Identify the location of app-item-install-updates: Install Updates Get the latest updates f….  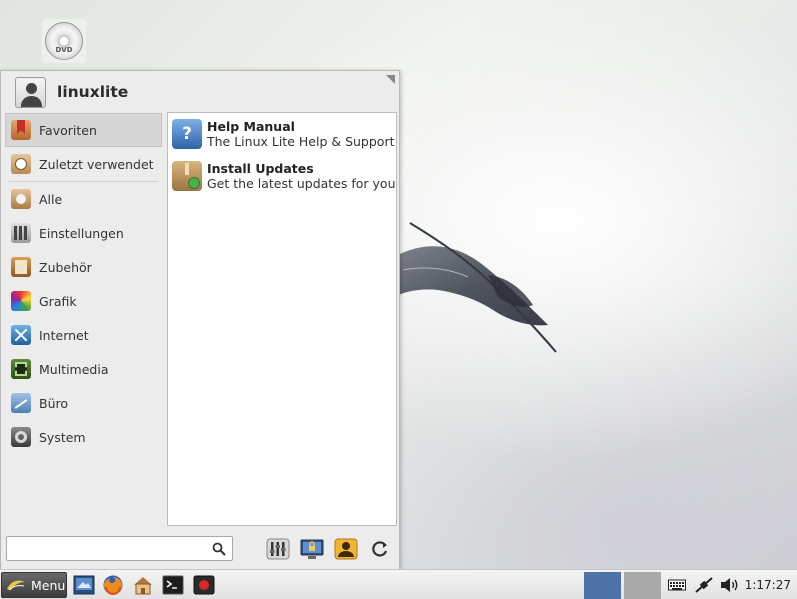
(282, 176).